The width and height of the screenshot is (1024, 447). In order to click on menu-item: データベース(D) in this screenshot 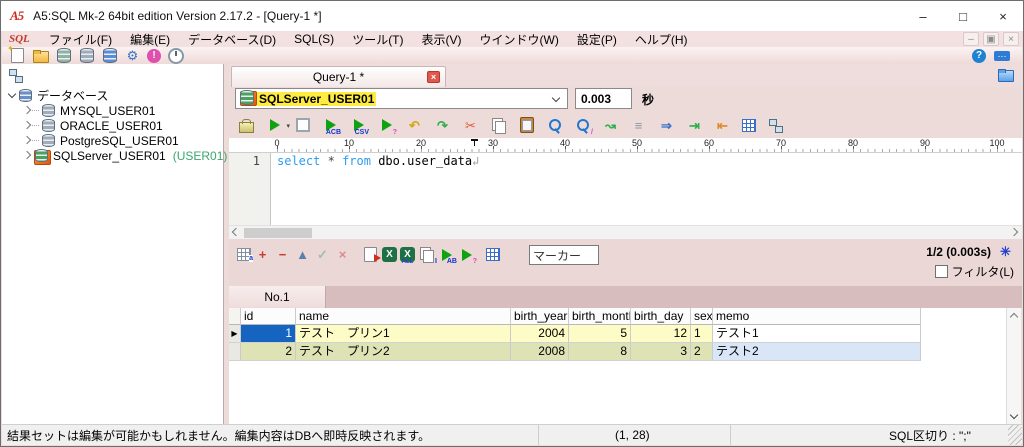, I will do `click(232, 39)`.